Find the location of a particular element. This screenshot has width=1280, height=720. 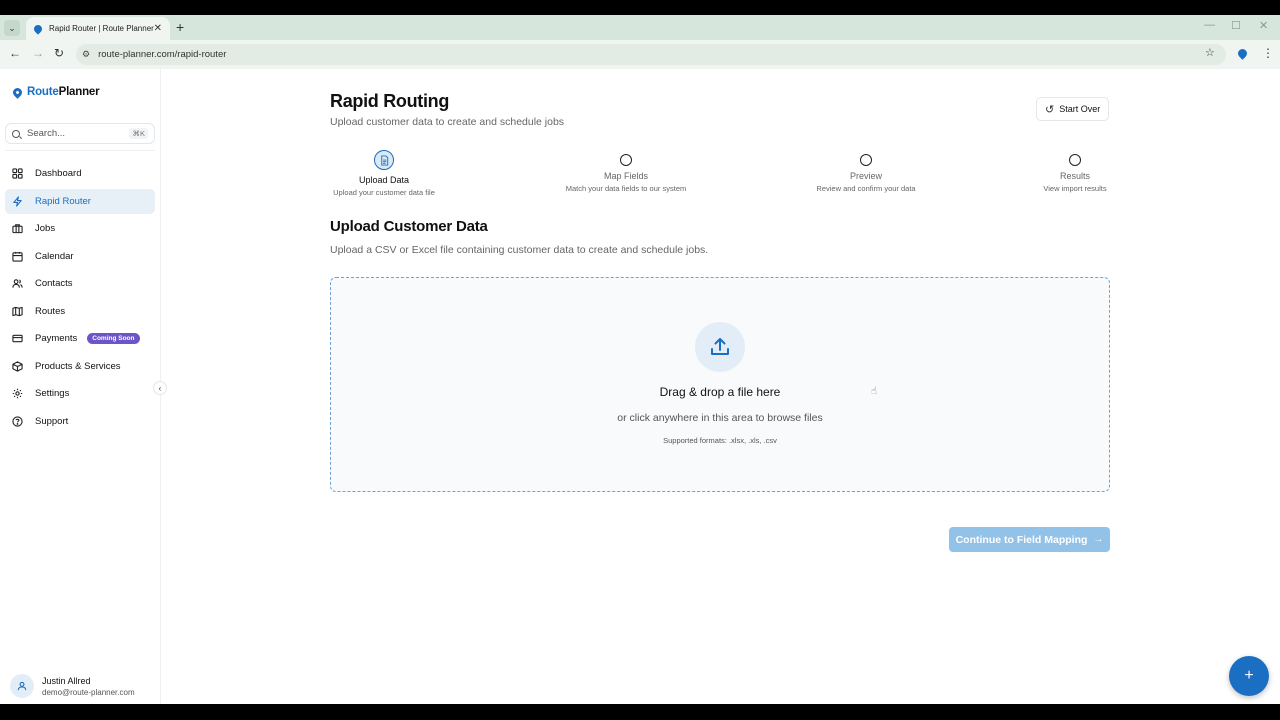

sidebar-item-products-services: Products & Services is located at coordinates (80, 366).